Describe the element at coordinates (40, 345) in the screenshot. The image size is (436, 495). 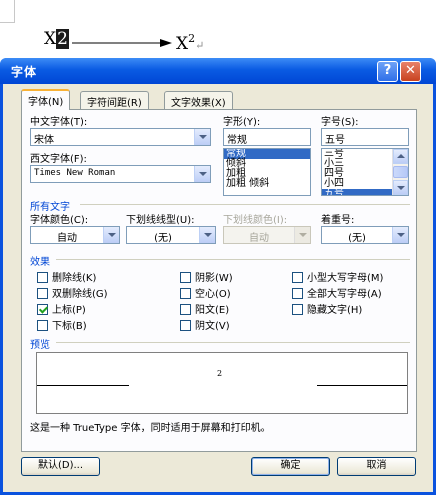
I see `preview-group-title: 预览` at that location.